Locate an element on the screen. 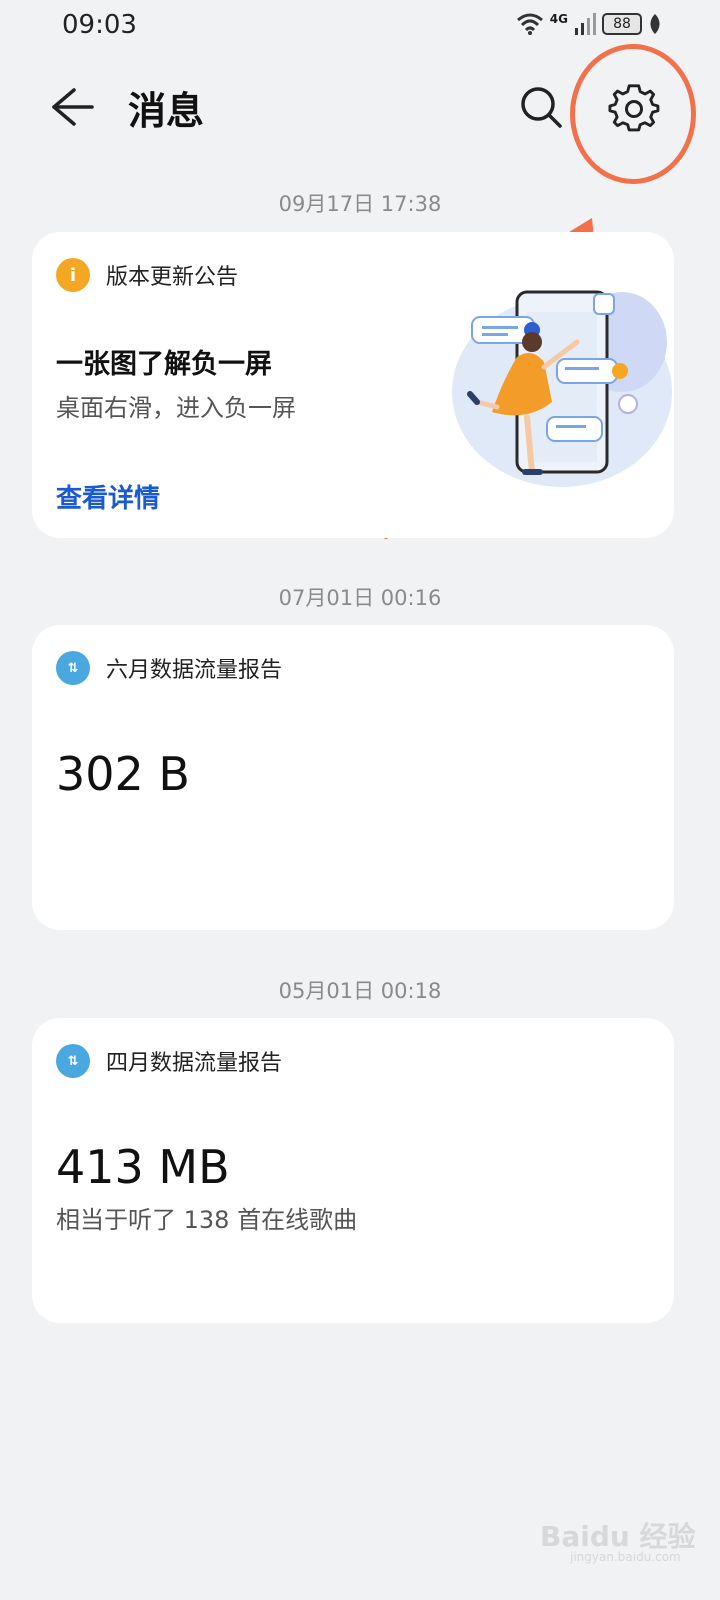 Image resolution: width=720 pixels, height=1600 pixels. leaf-icon is located at coordinates (655, 24).